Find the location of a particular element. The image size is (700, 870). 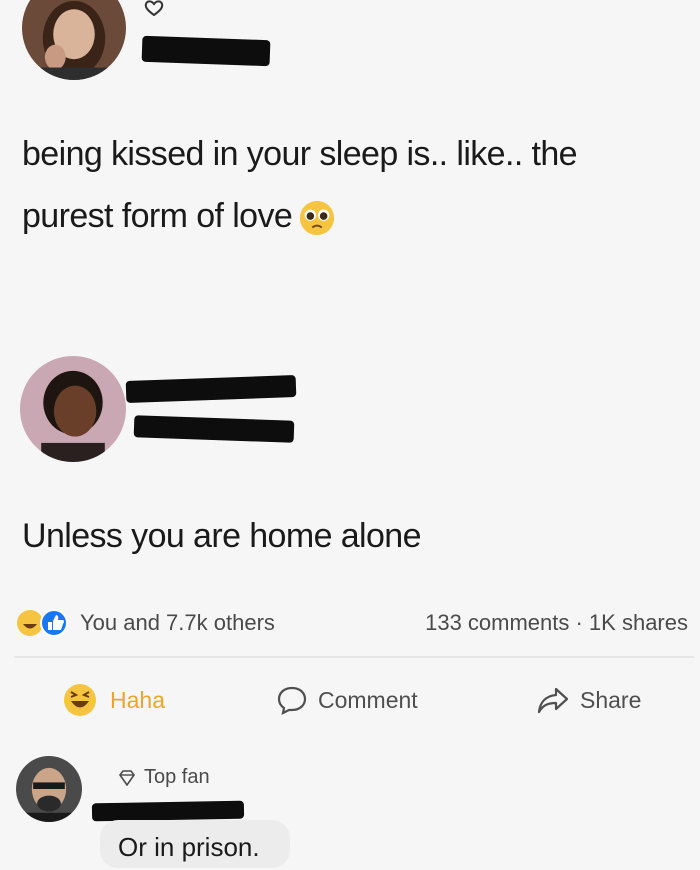

reply-text: Unless you are home alone is located at coordinates (222, 536).